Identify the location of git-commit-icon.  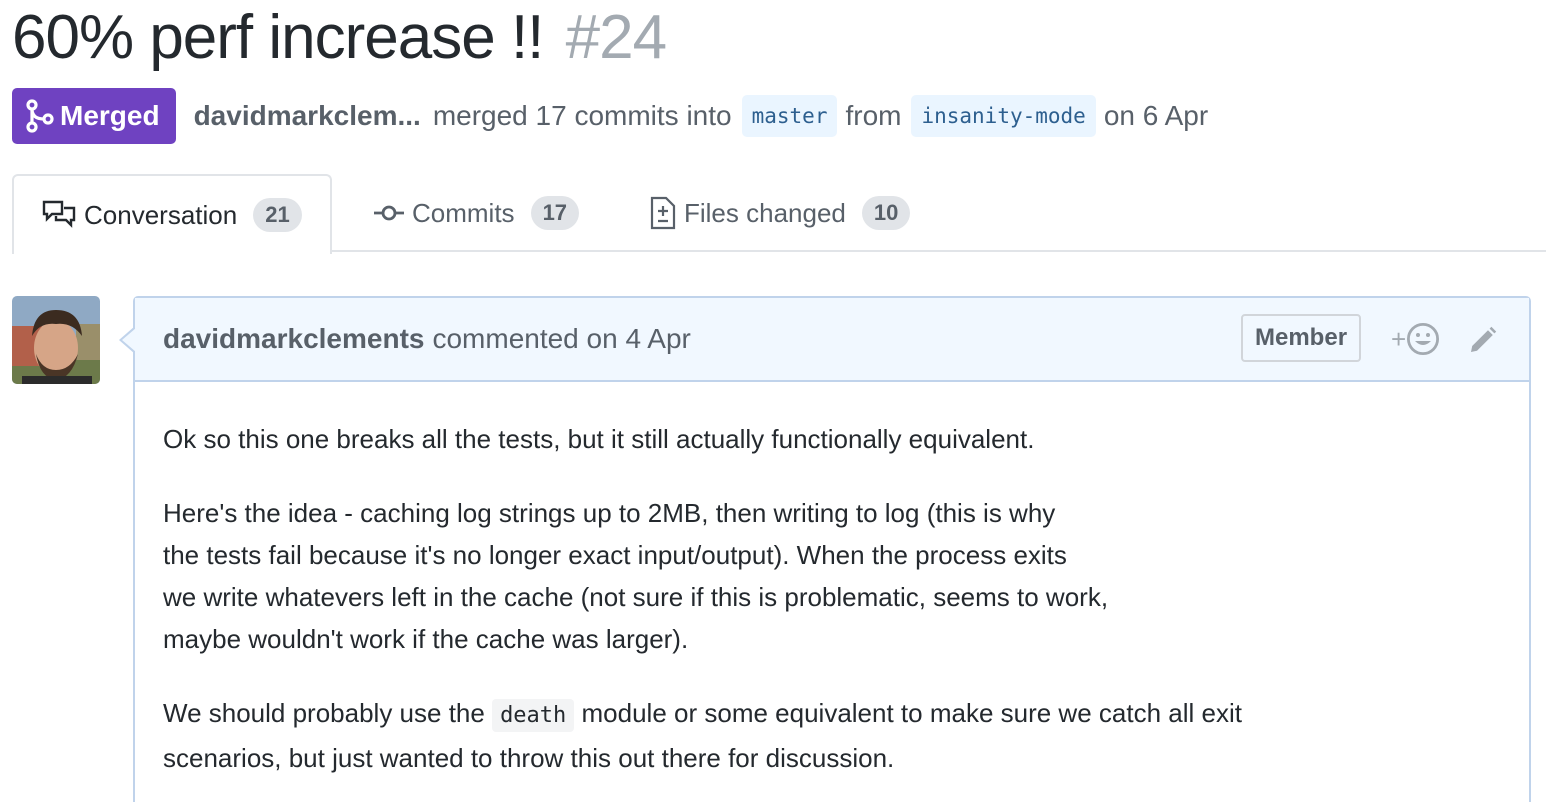
(389, 213).